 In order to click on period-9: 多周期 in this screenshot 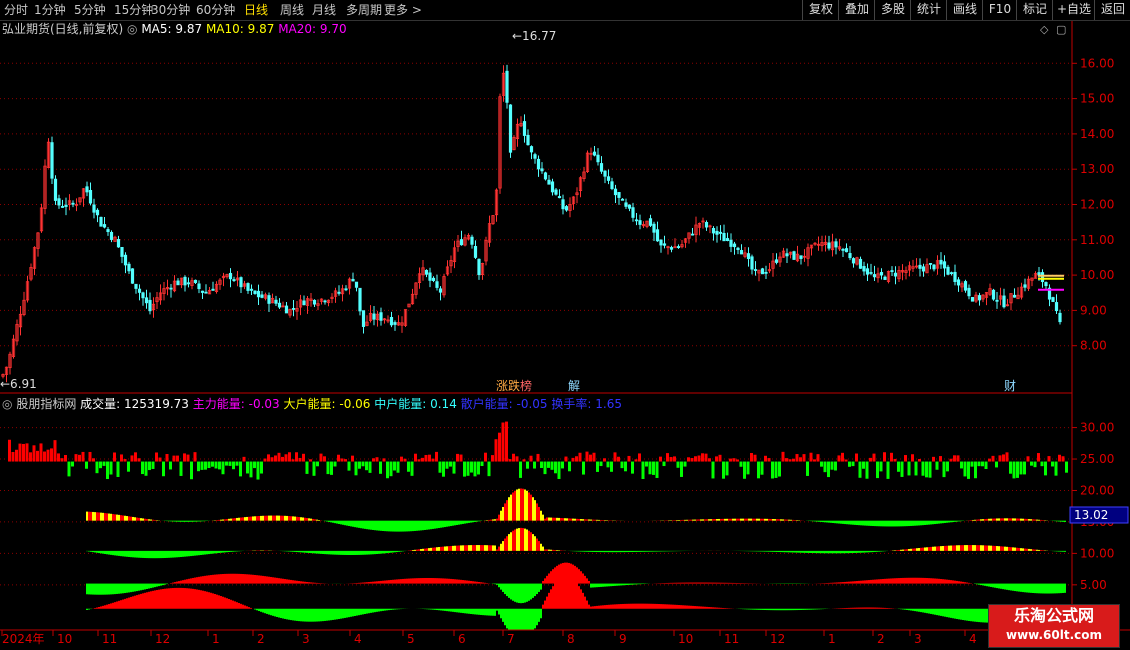, I will do `click(364, 10)`.